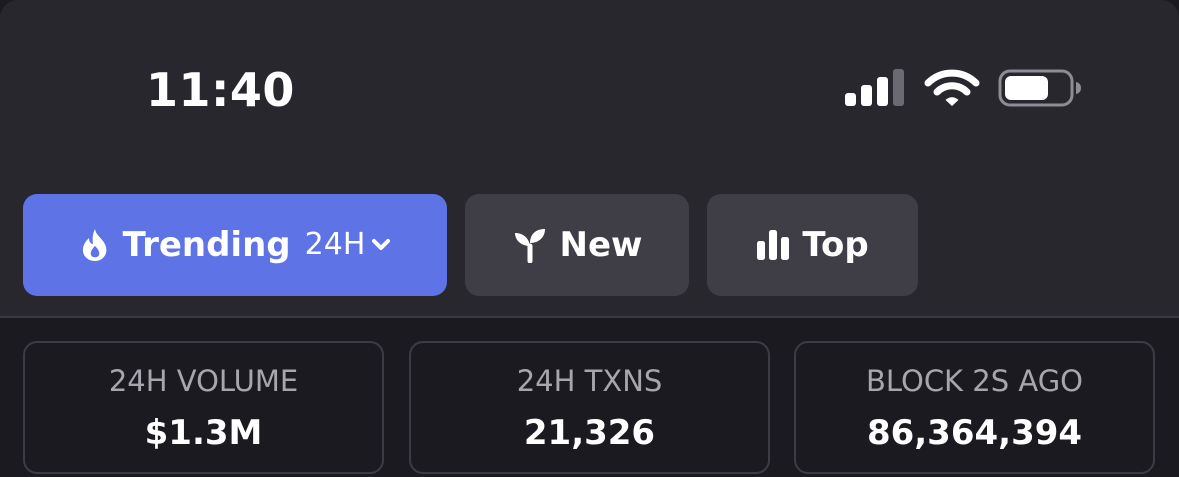 The height and width of the screenshot is (477, 1179). I want to click on tab-new: New, so click(577, 245).